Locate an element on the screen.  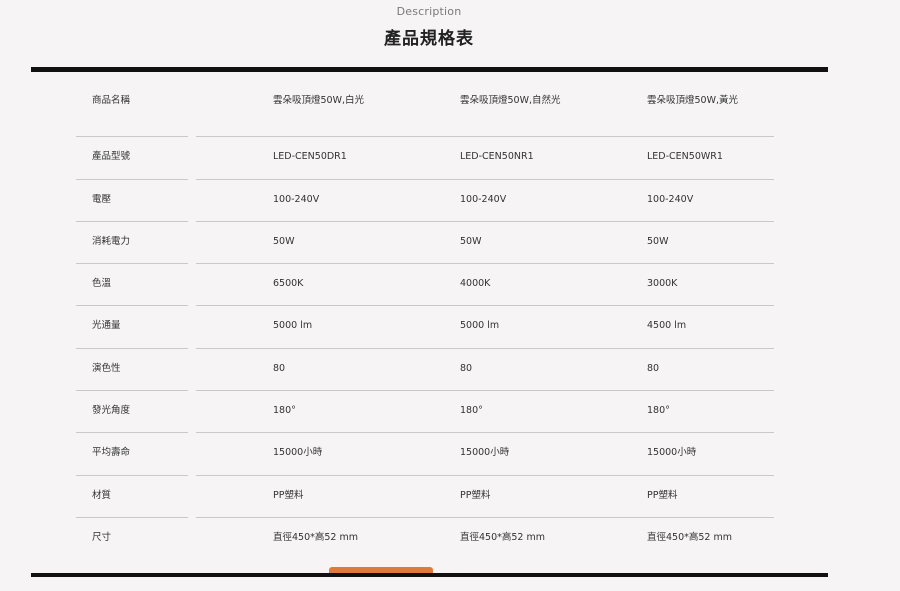
table-row: 色溫 6500K 4000K 3000K is located at coordinates (450, 284).